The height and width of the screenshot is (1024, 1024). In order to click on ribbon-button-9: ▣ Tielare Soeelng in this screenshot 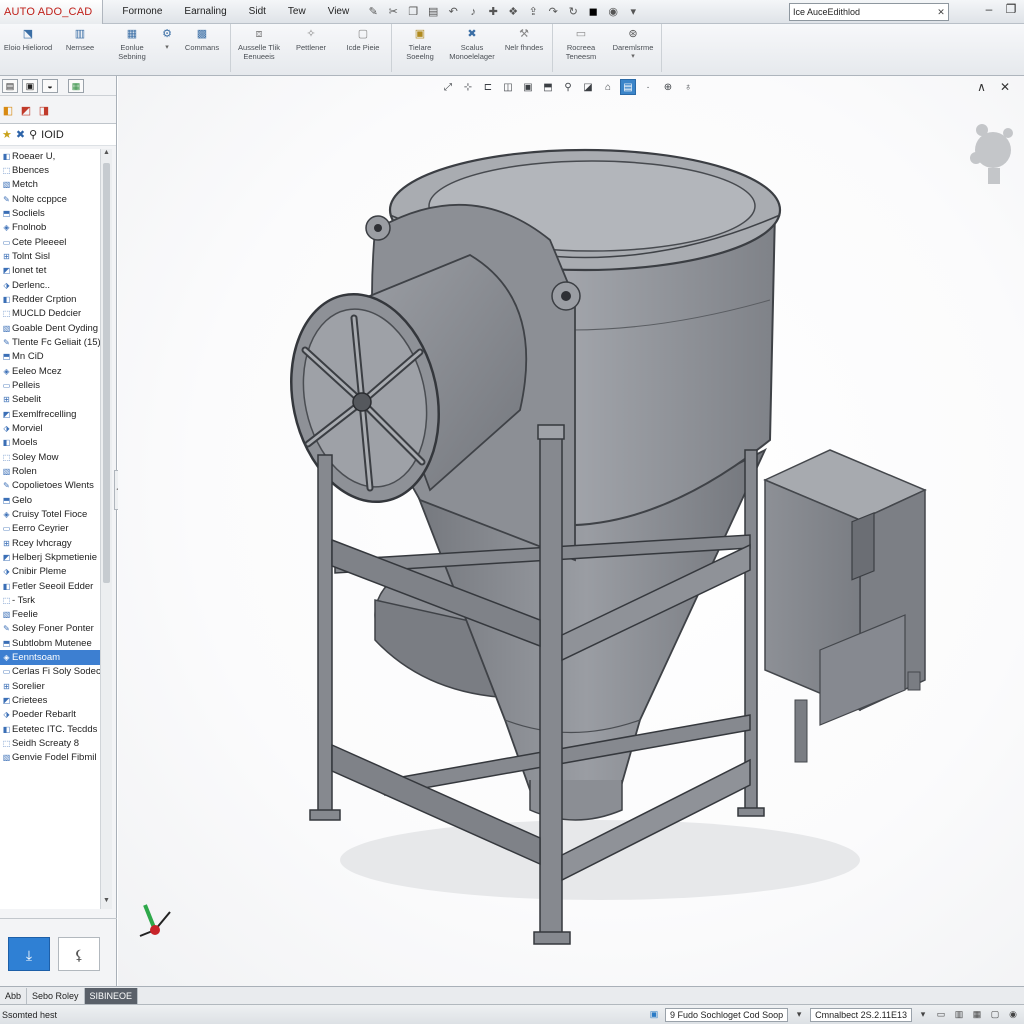, I will do `click(420, 48)`.